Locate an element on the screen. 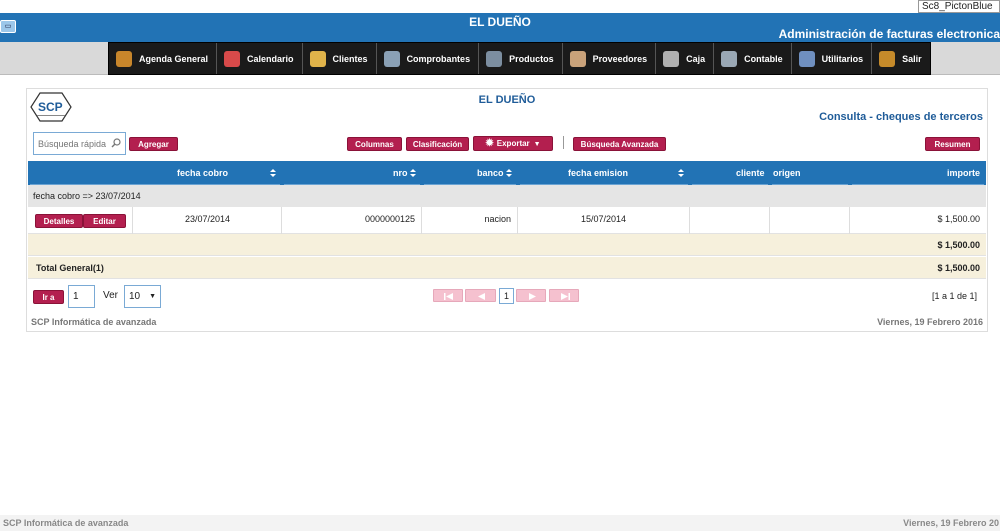 This screenshot has height=531, width=1000. menu-item-label: Salir is located at coordinates (912, 58).